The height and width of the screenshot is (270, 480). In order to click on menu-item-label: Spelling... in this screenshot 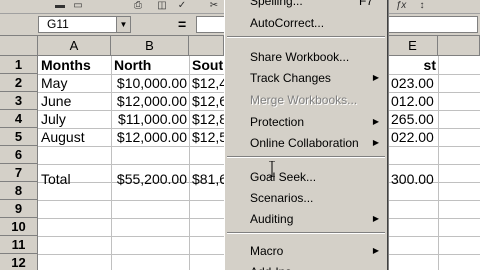, I will do `click(276, 4)`.